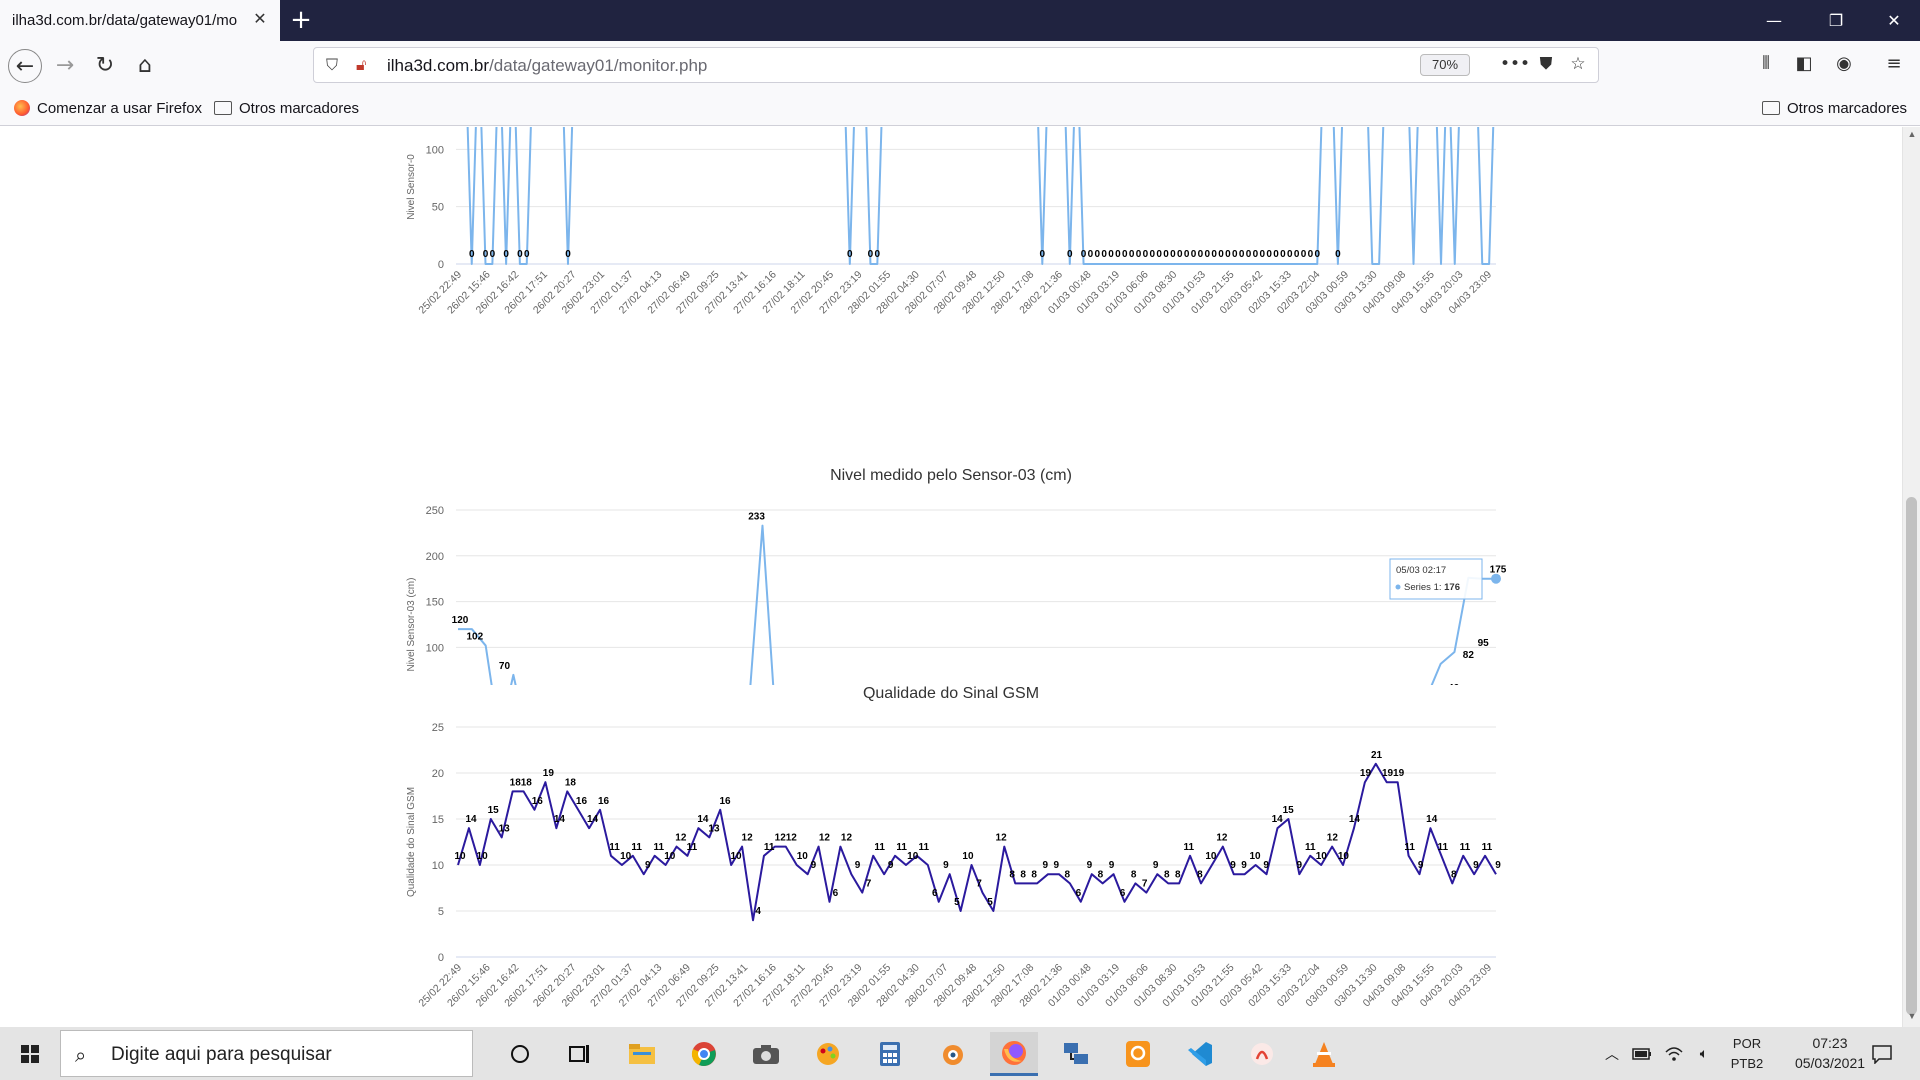 Image resolution: width=1920 pixels, height=1080 pixels. Describe the element at coordinates (140, 20) in the screenshot. I see `tab-monitor: ilha3d.com.br/data/gateway01/mo ✕` at that location.